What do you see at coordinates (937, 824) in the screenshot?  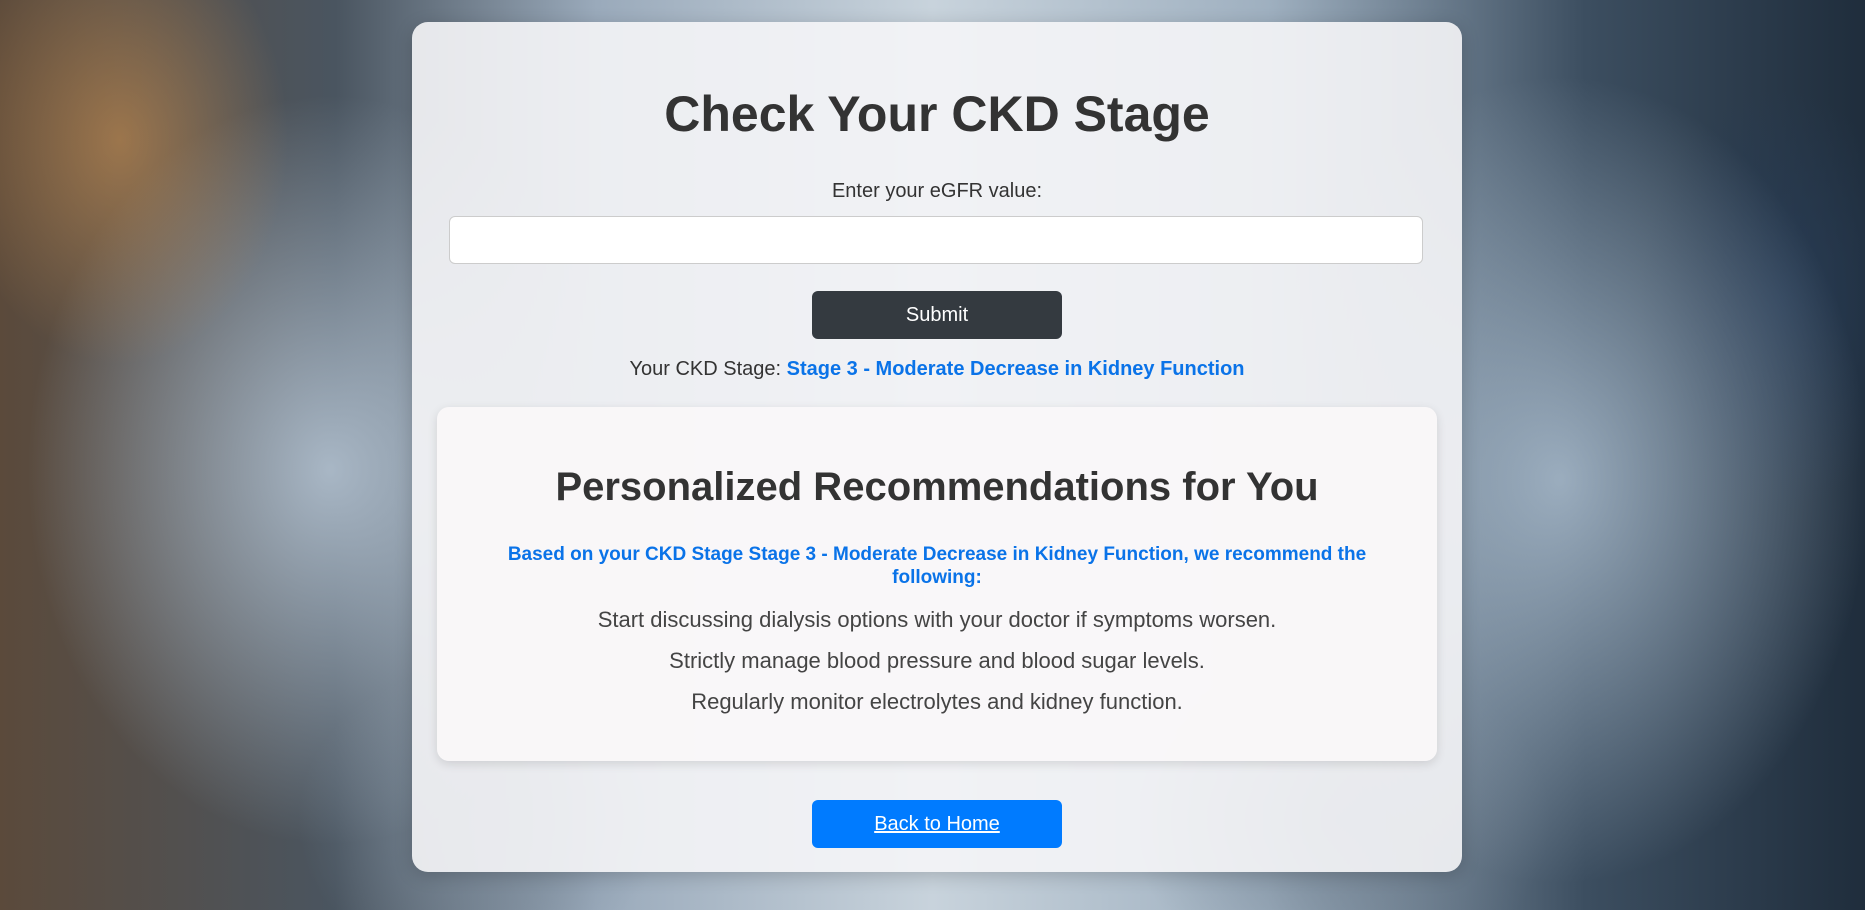 I see `back-to-home-button: Back to Home` at bounding box center [937, 824].